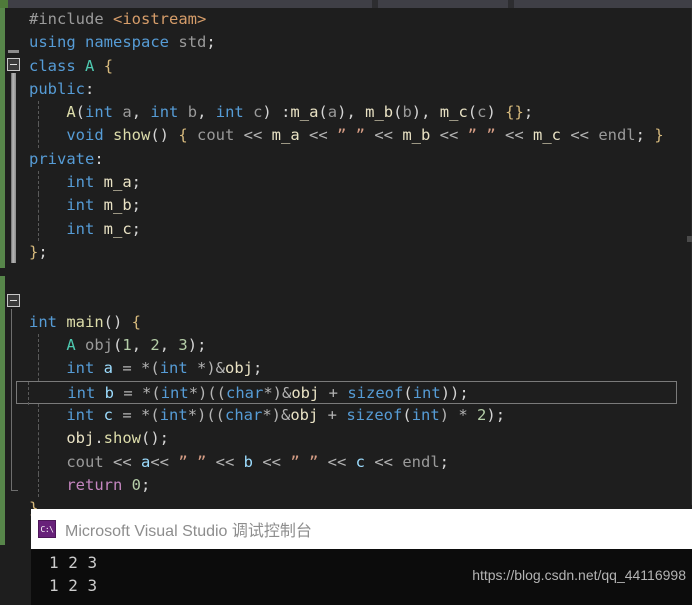 Image resolution: width=692 pixels, height=605 pixels. I want to click on code-token: :, so click(90, 88).